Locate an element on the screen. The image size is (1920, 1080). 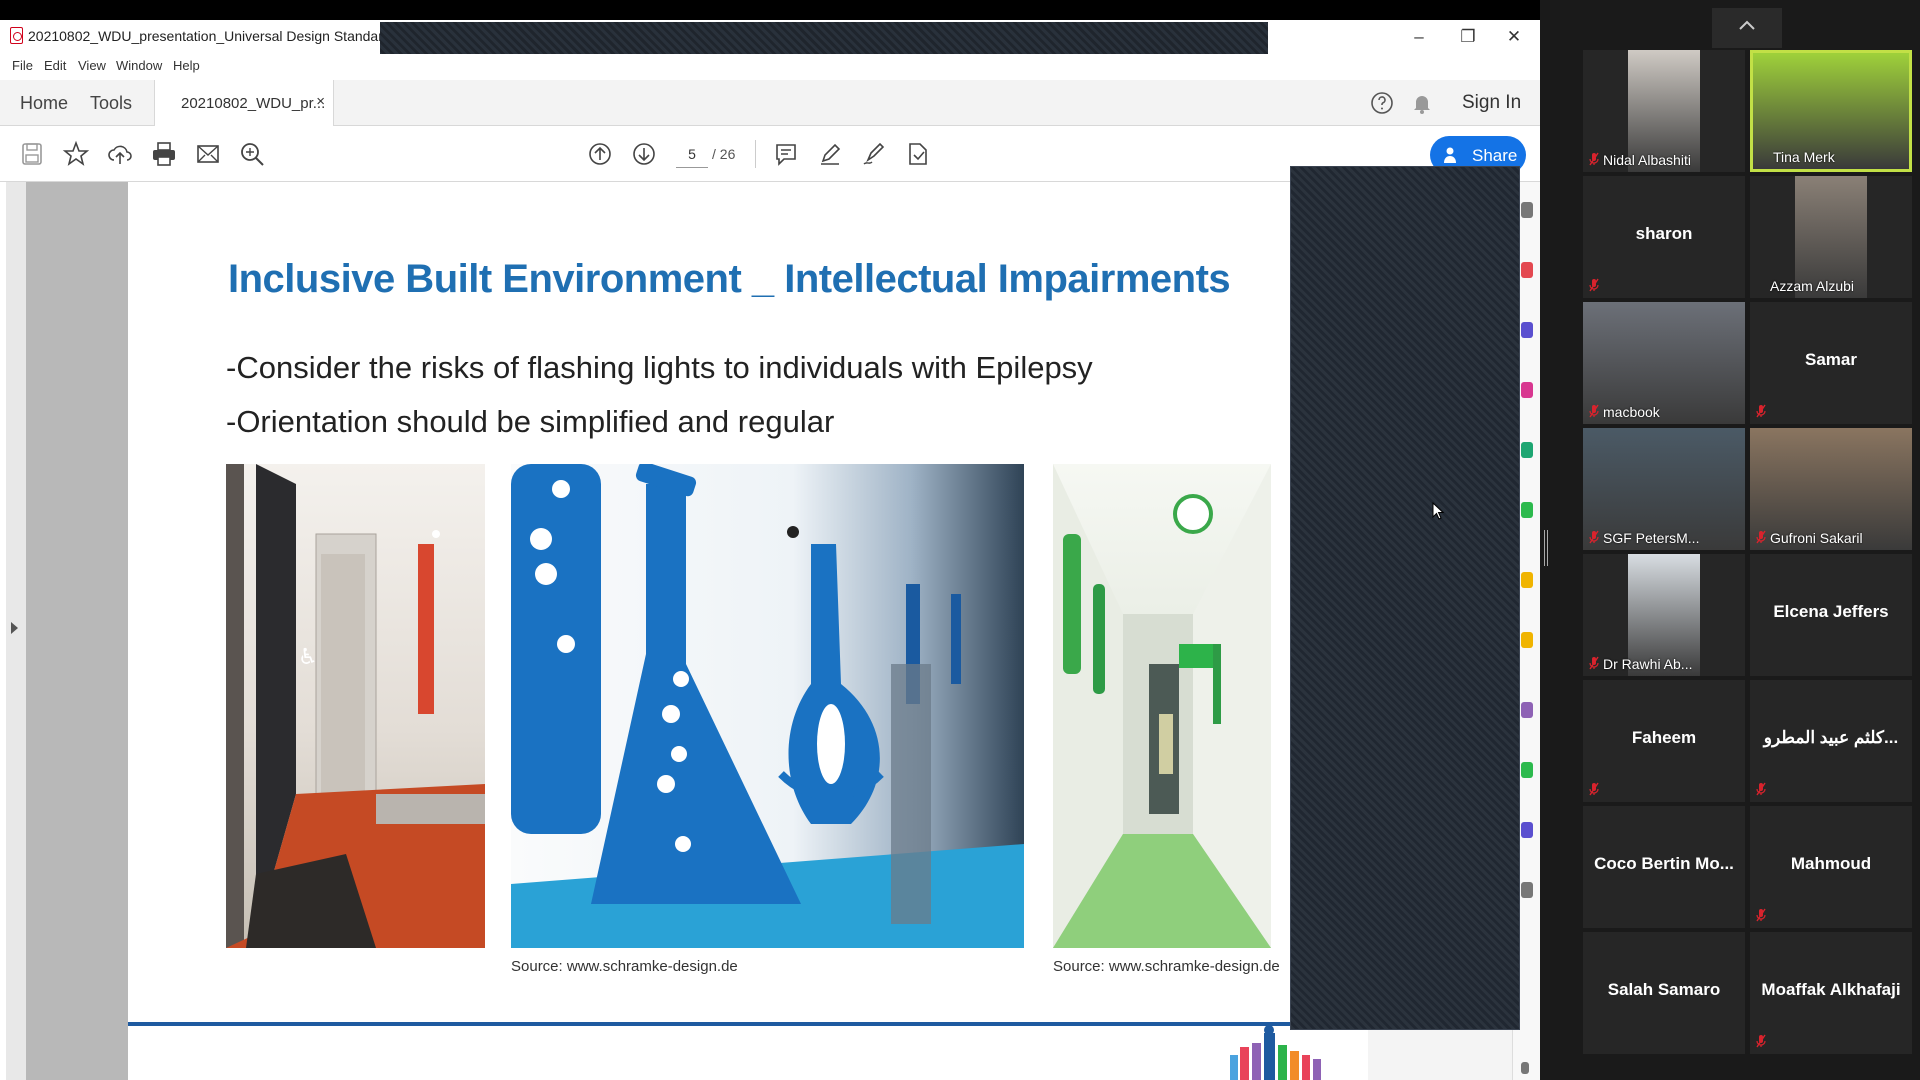
image-source-caption: Source: www.schramke-design.de is located at coordinates (624, 966).